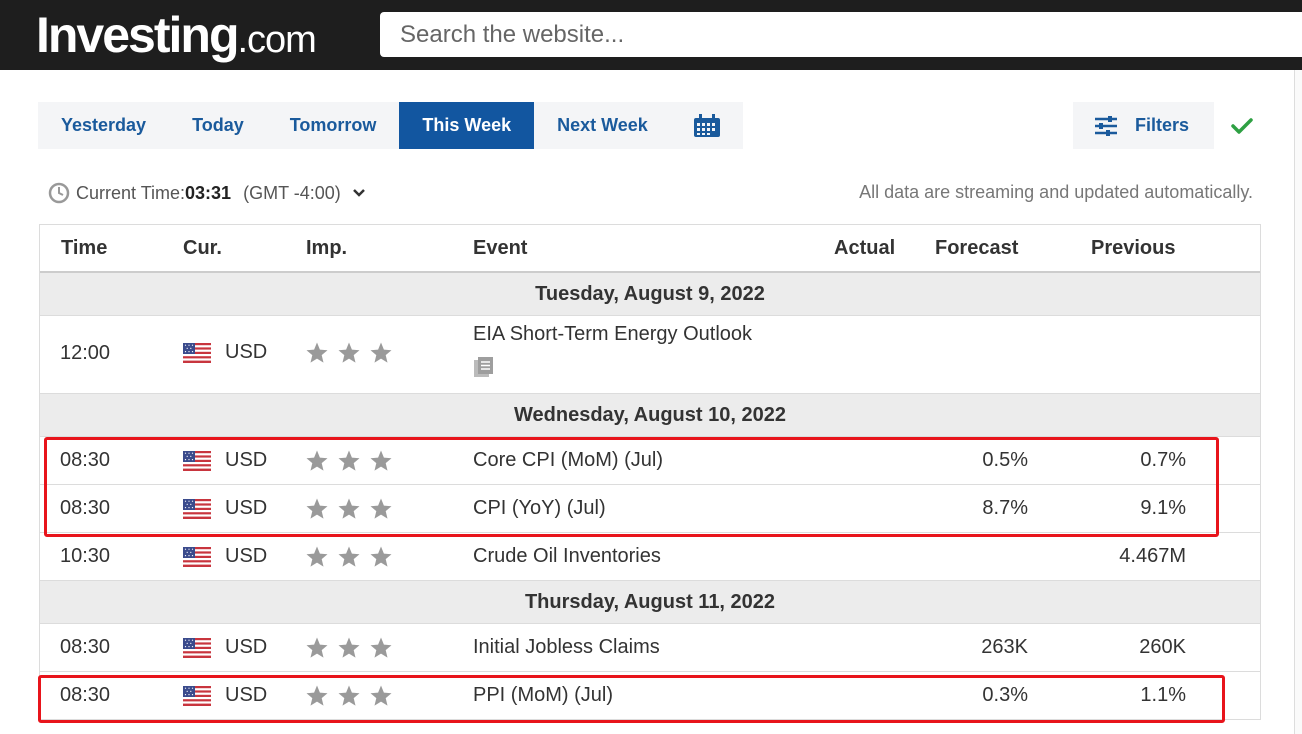 The width and height of the screenshot is (1302, 734). What do you see at coordinates (1004, 647) in the screenshot?
I see `event-forecast: 263K` at bounding box center [1004, 647].